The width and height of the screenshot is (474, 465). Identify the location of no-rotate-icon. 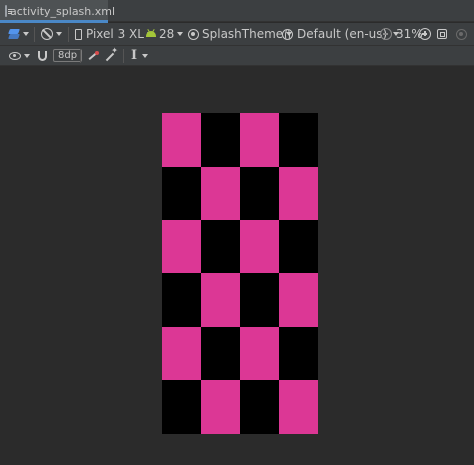
(47, 34).